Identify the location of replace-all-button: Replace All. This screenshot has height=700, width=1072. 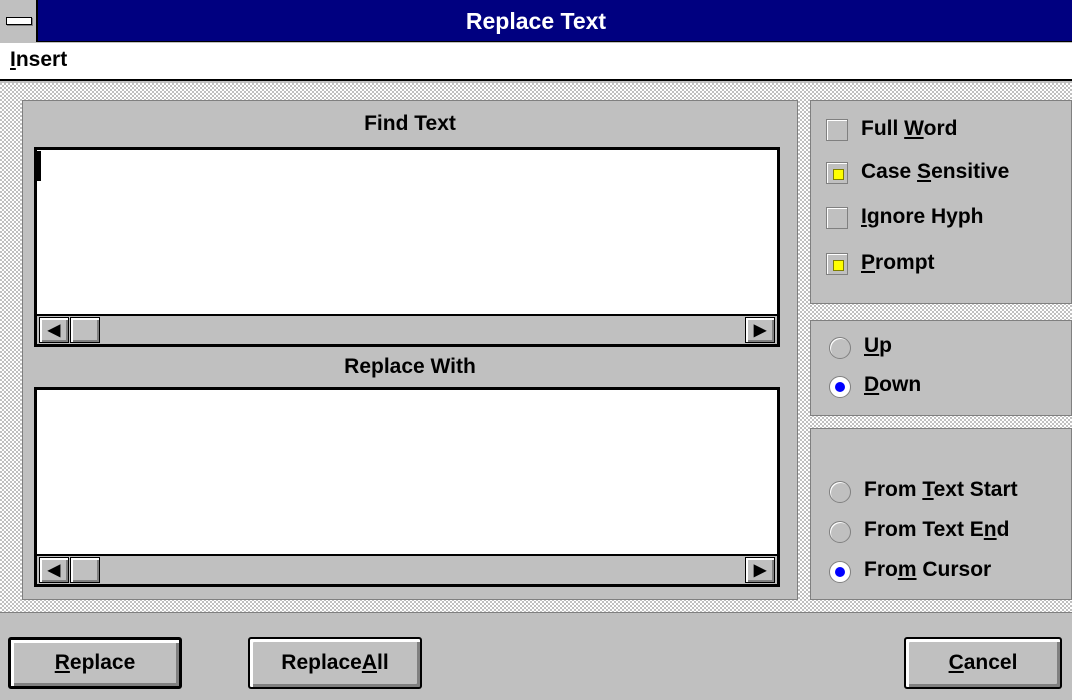
(335, 663).